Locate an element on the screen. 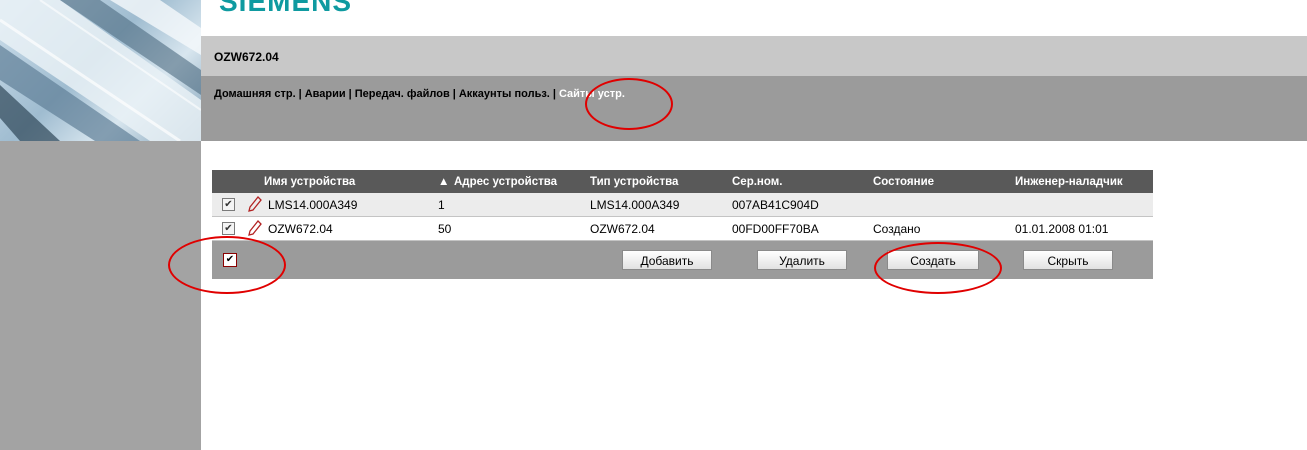  nav-item-file-transfer: Передач. файлов is located at coordinates (402, 94).